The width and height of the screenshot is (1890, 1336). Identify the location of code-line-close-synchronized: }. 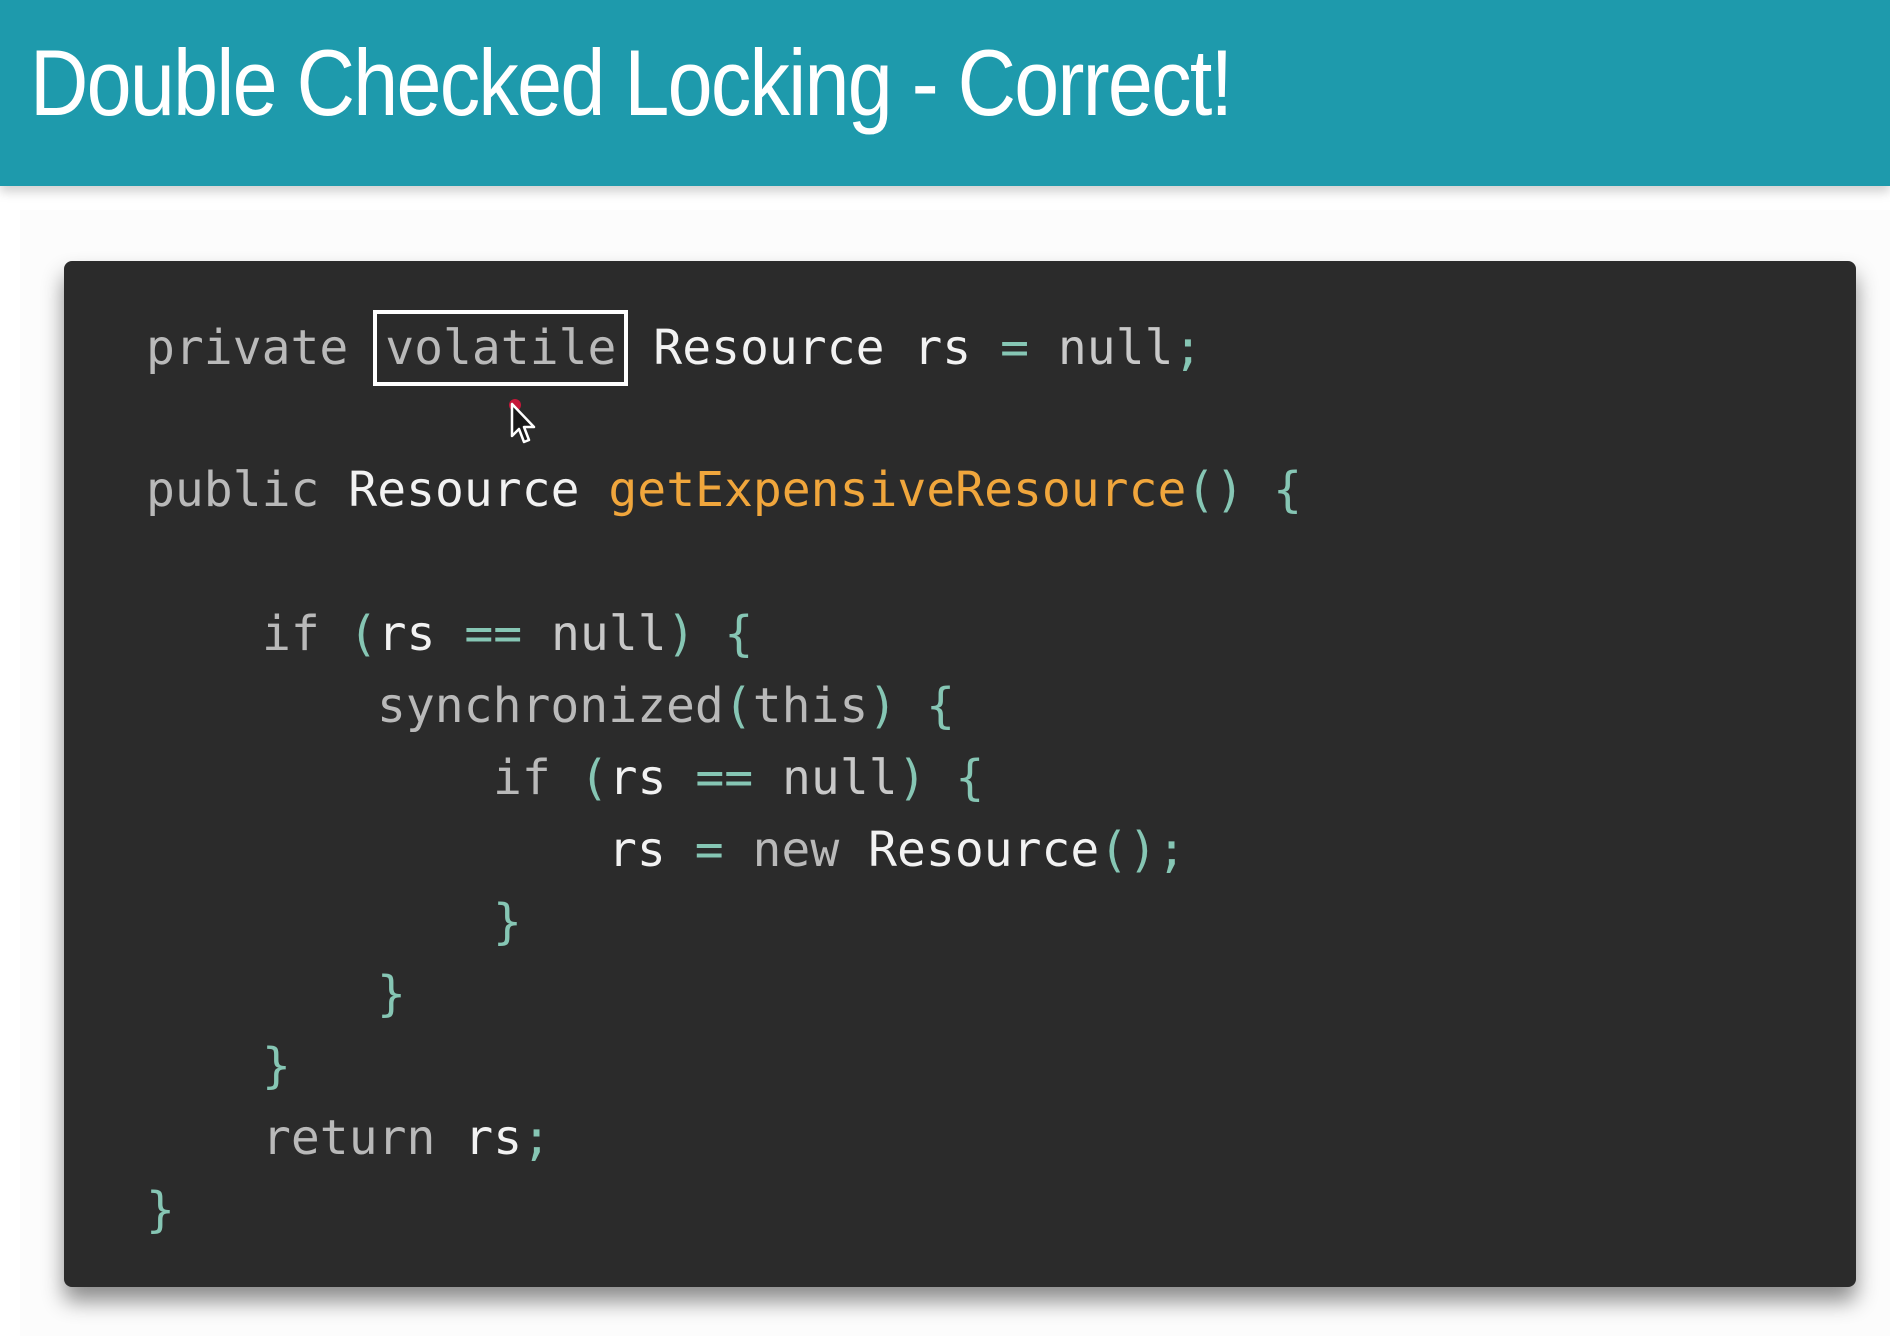
(391, 994).